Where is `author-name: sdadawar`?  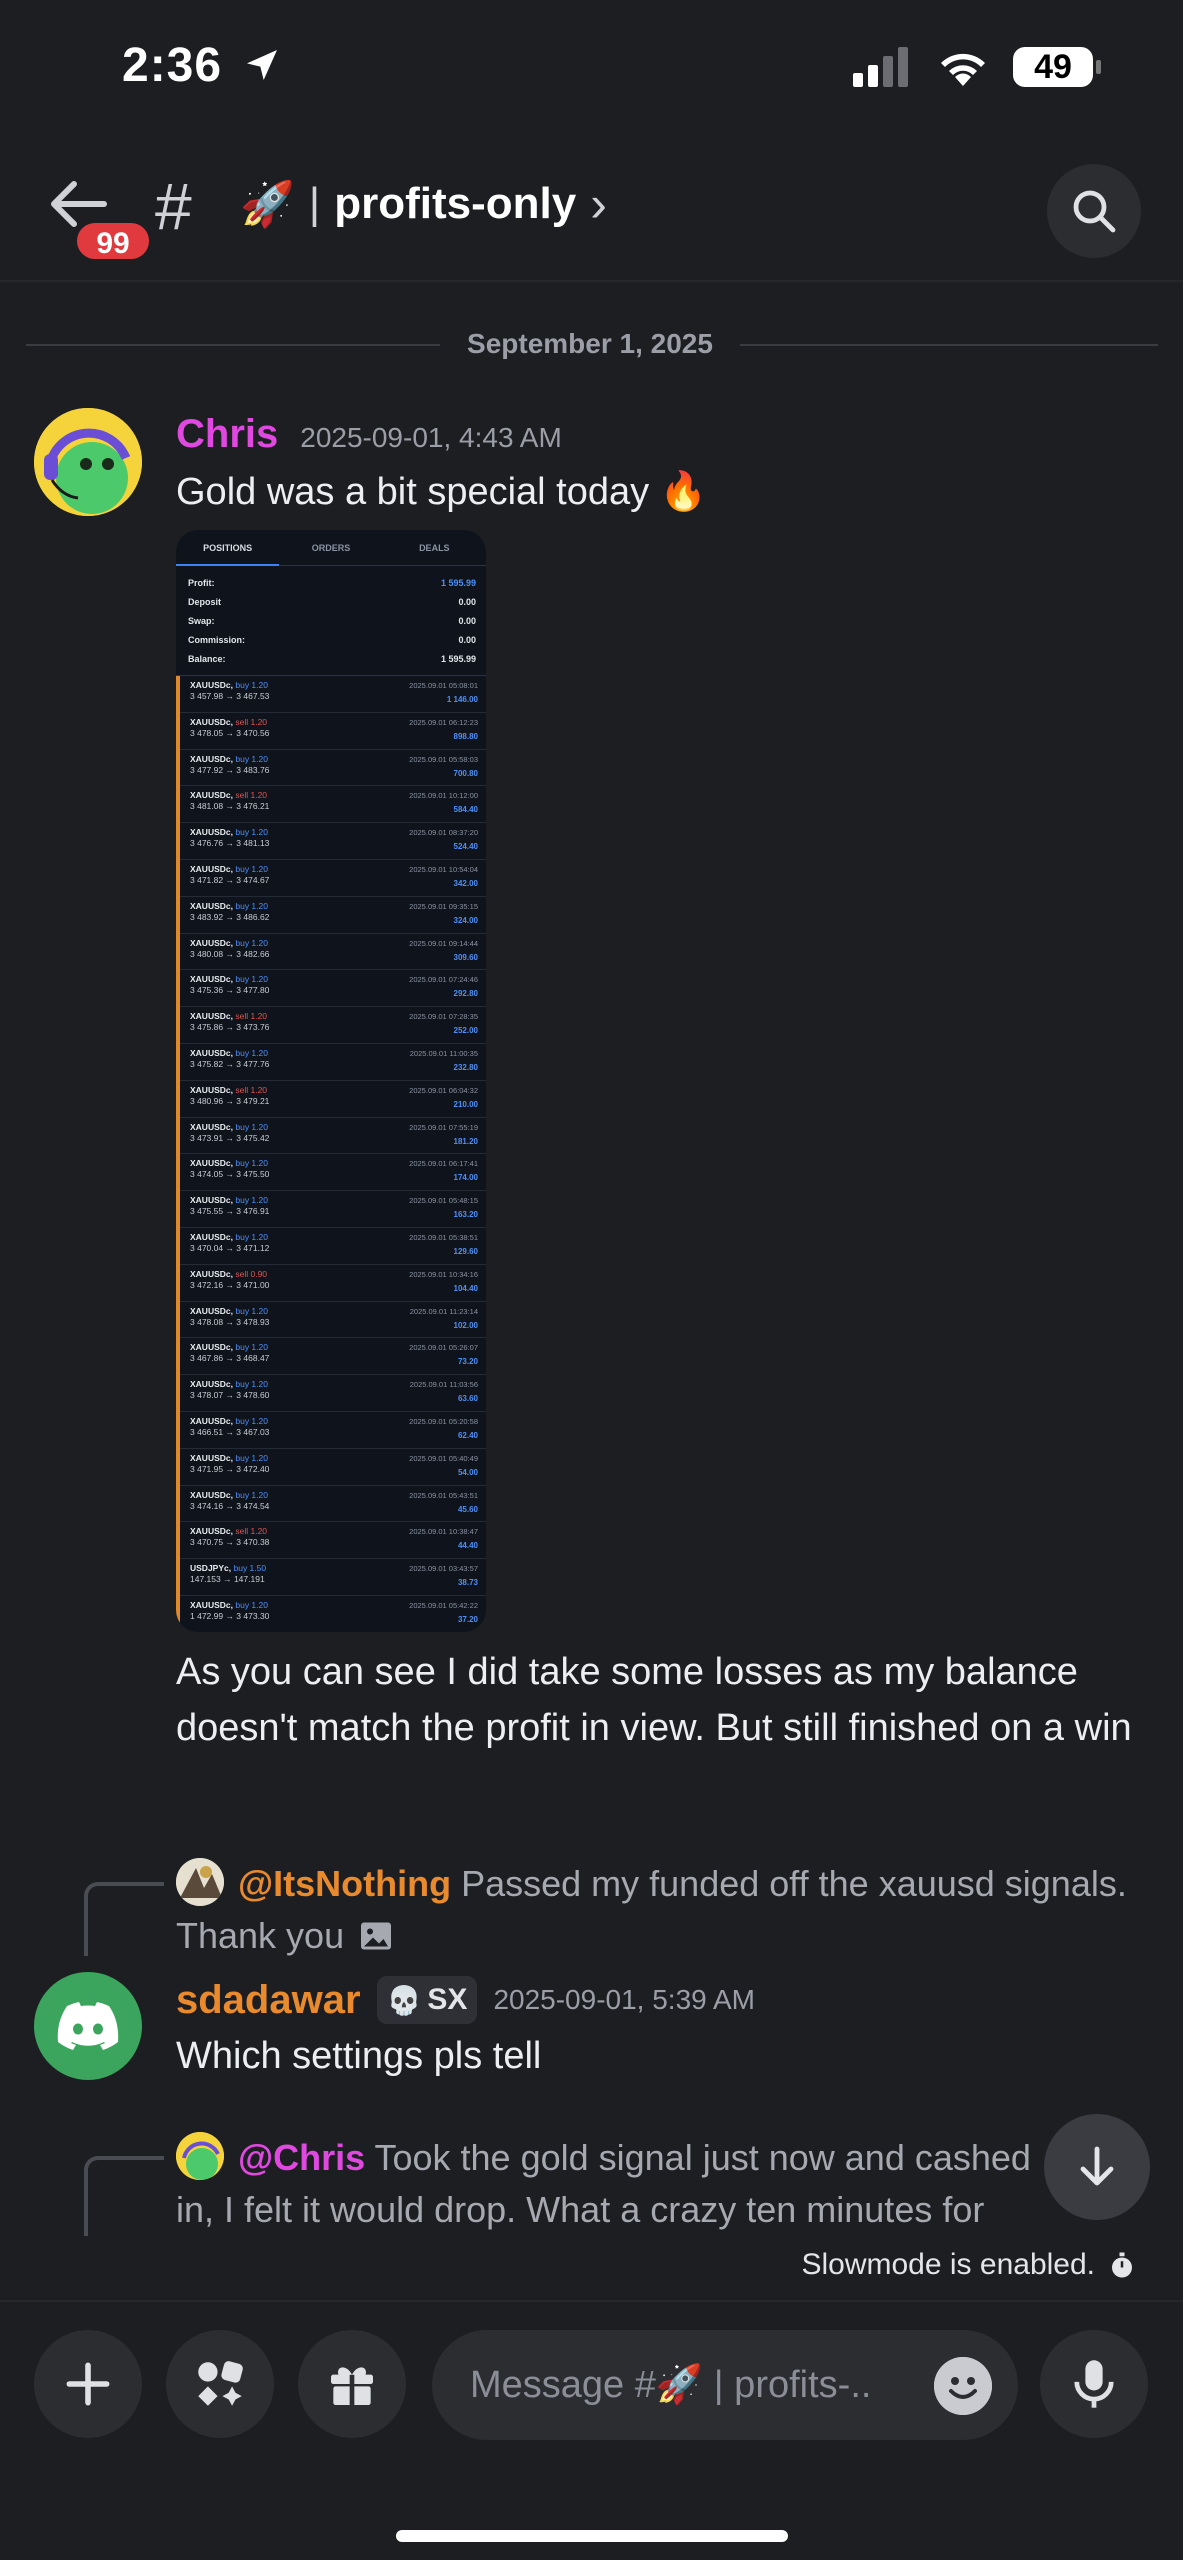
author-name: sdadawar is located at coordinates (268, 2000).